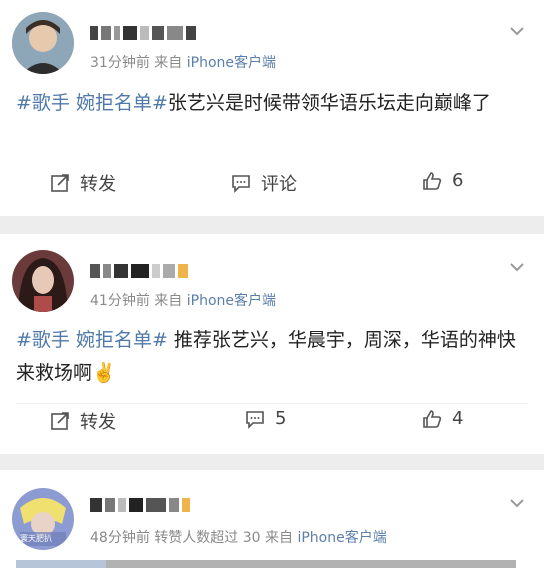 The width and height of the screenshot is (544, 568). What do you see at coordinates (458, 418) in the screenshot?
I see `like-count: 4` at bounding box center [458, 418].